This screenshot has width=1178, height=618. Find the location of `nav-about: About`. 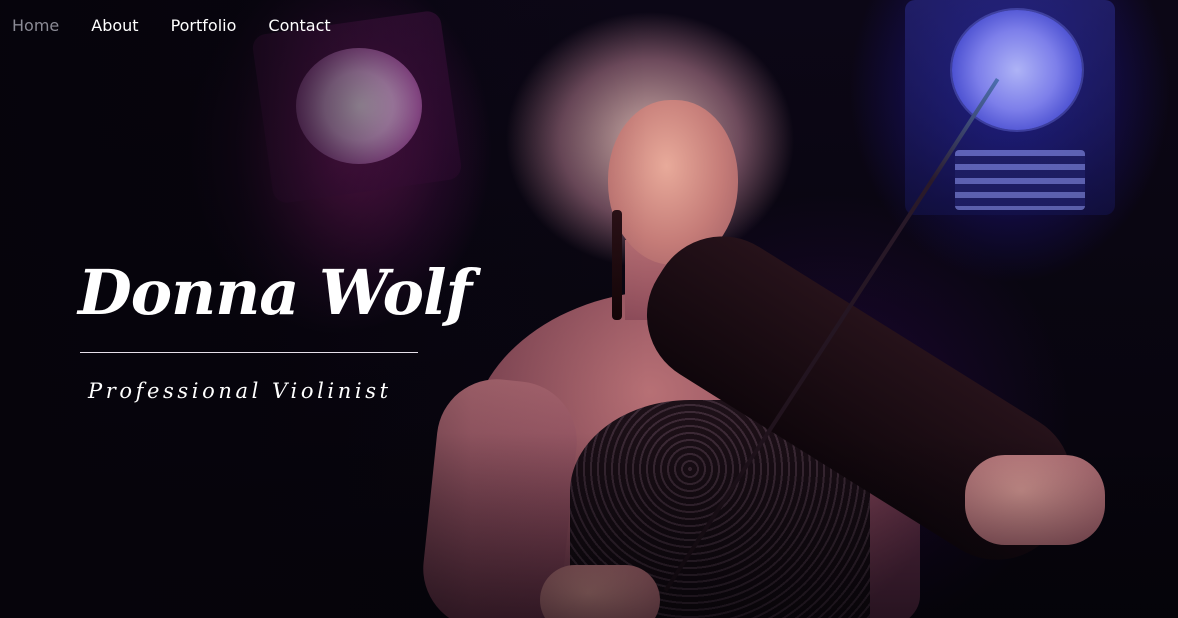

nav-about: About is located at coordinates (114, 26).